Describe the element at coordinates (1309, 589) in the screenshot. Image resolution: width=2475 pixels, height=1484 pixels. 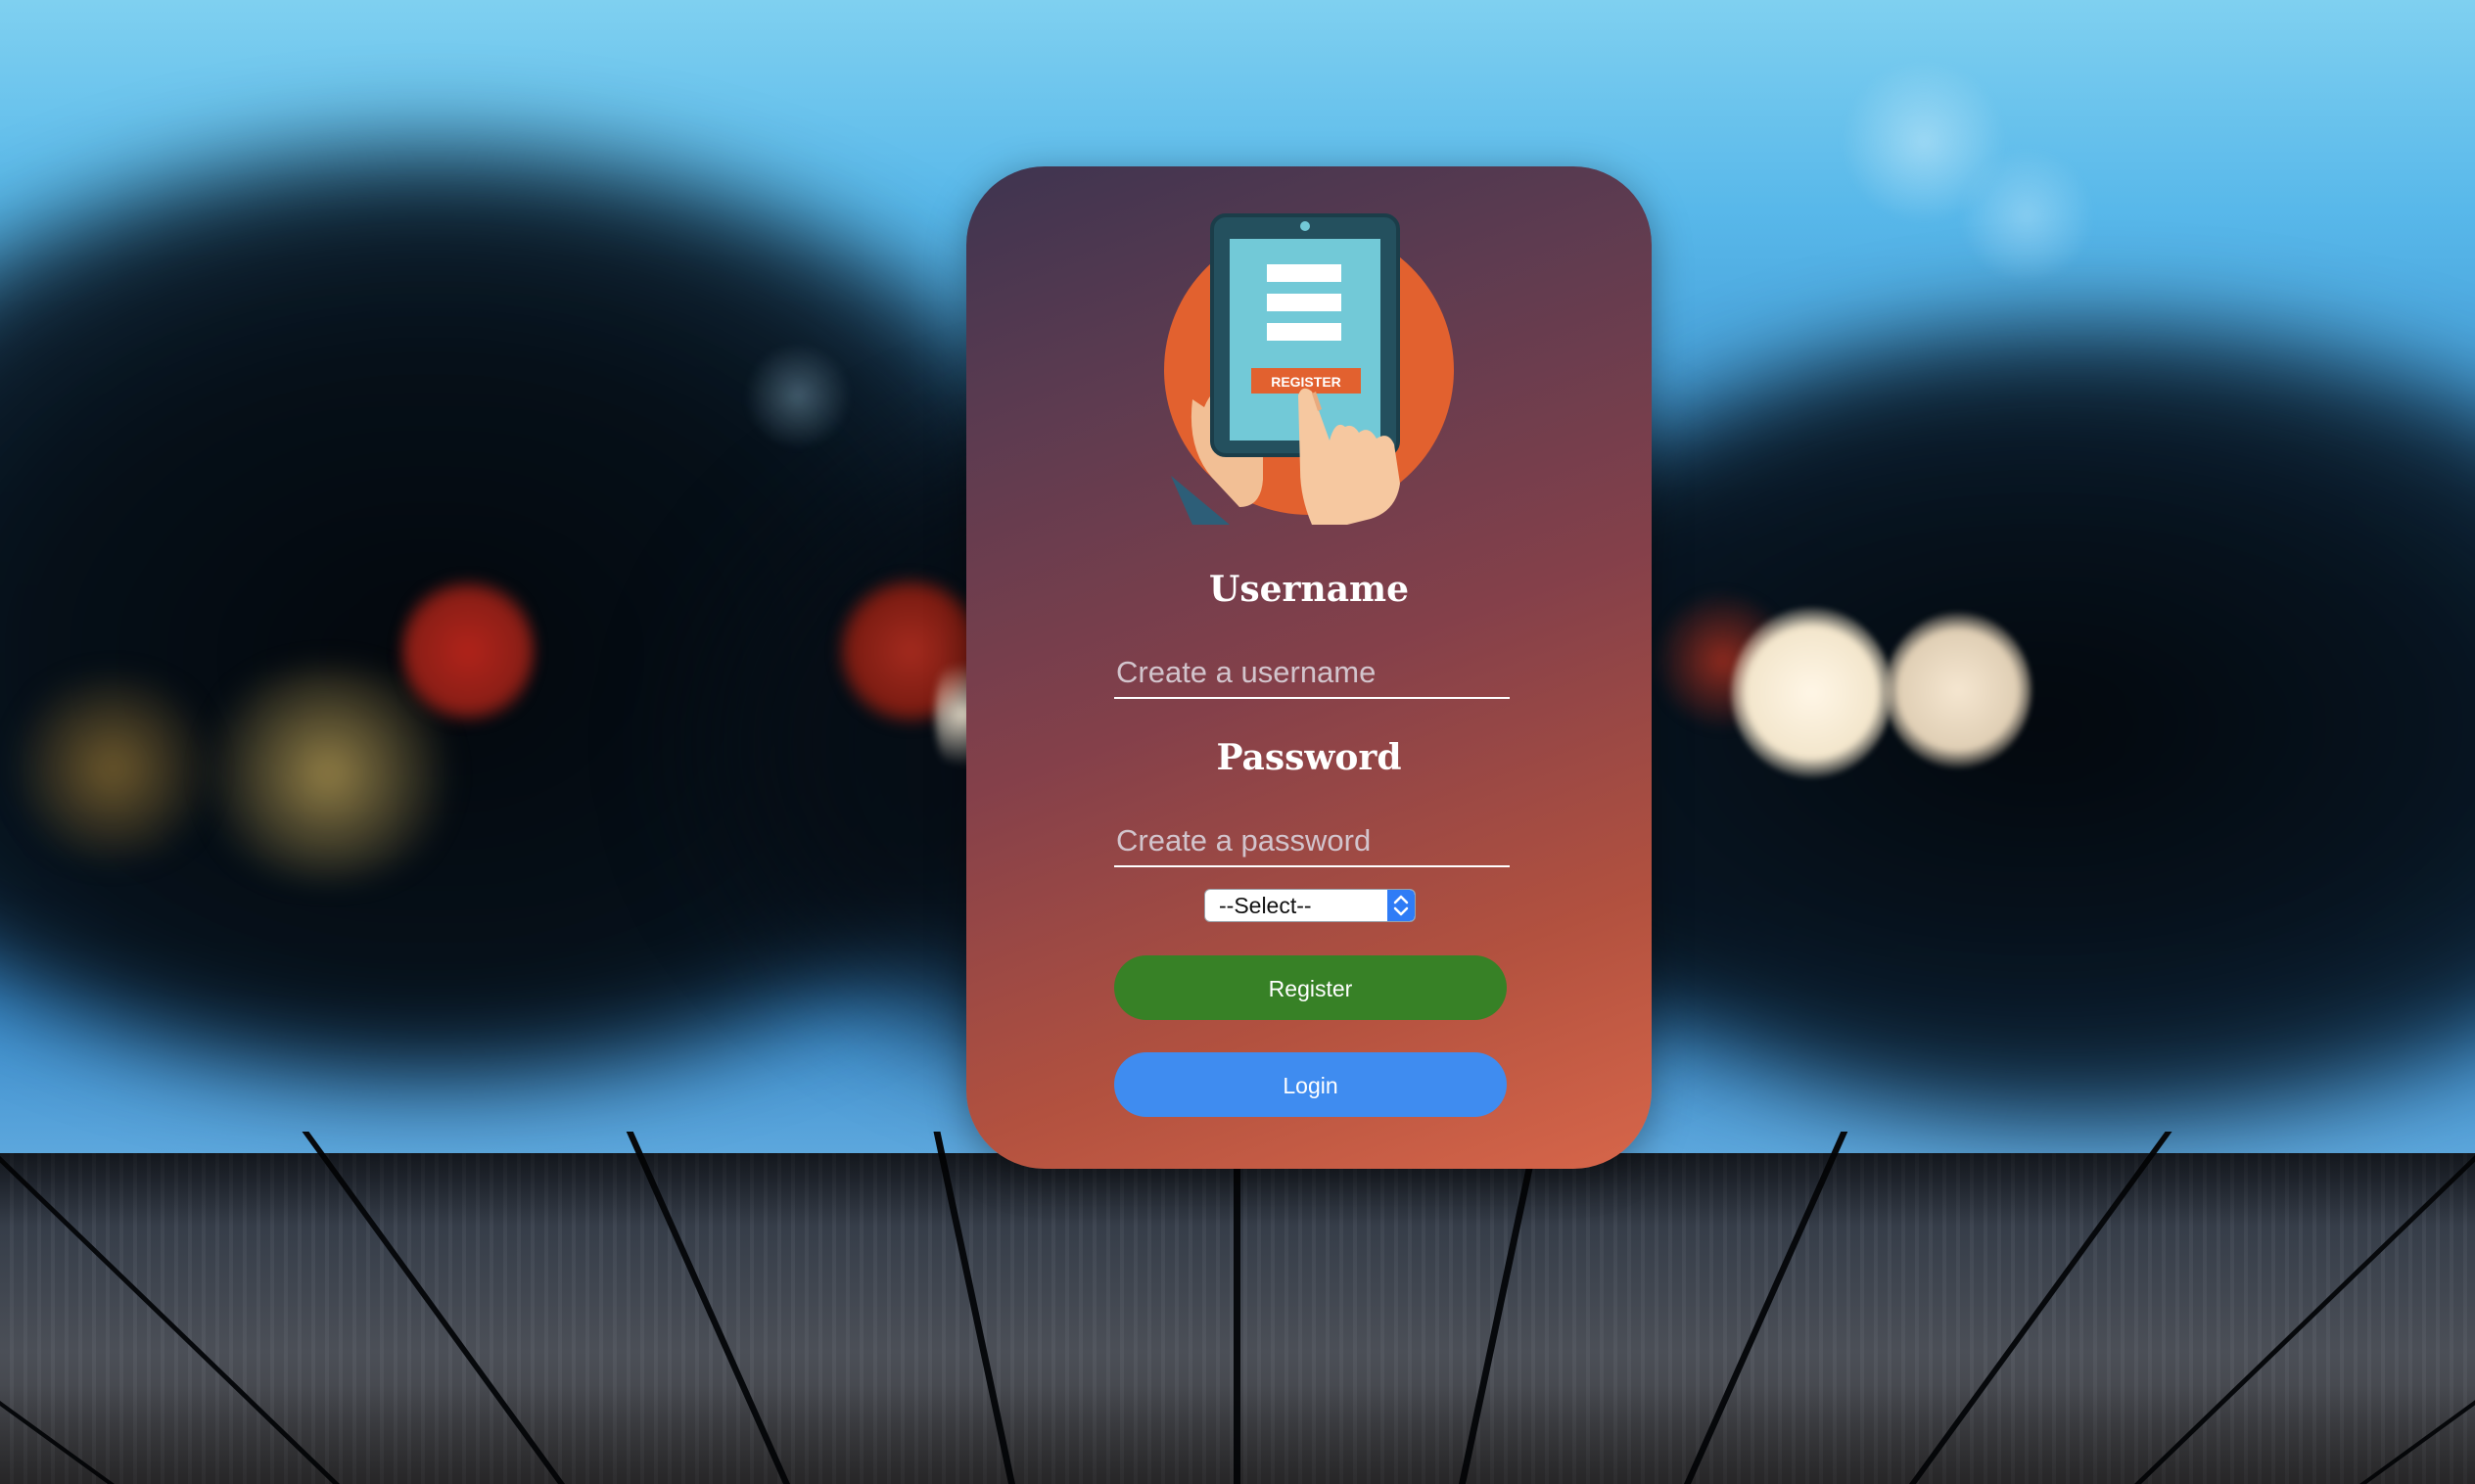
I see `username-heading: Username` at that location.